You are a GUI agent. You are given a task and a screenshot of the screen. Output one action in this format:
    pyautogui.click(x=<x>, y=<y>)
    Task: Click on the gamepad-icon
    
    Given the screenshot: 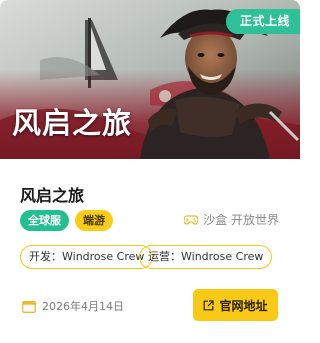 What is the action you would take?
    pyautogui.click(x=191, y=219)
    